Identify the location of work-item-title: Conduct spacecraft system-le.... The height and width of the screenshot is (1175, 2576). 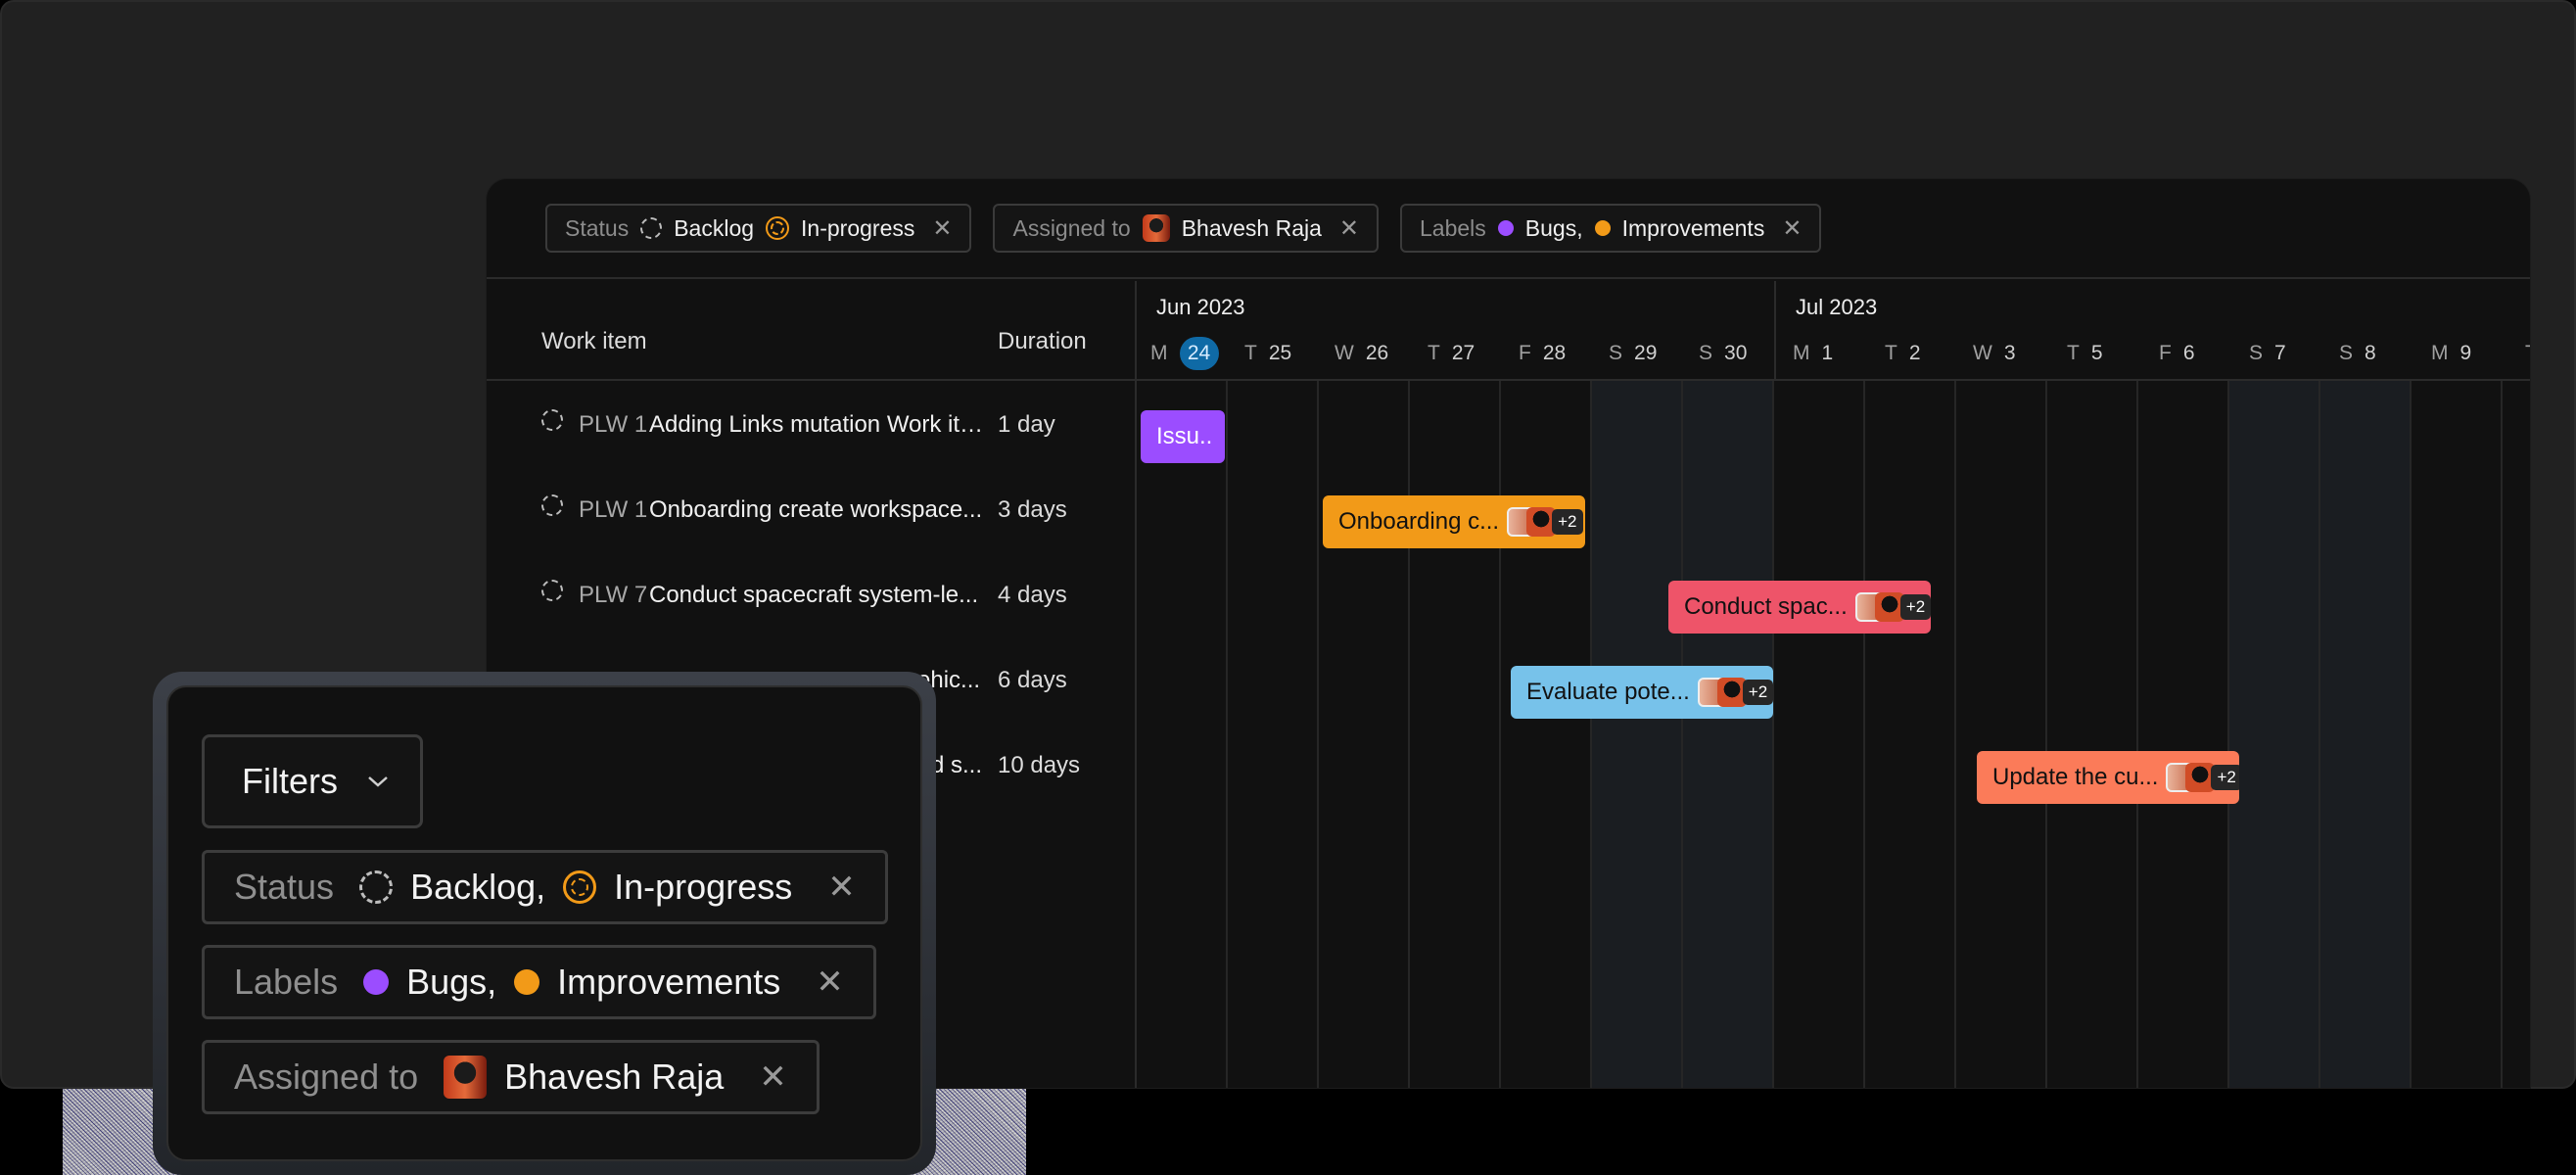
(814, 595).